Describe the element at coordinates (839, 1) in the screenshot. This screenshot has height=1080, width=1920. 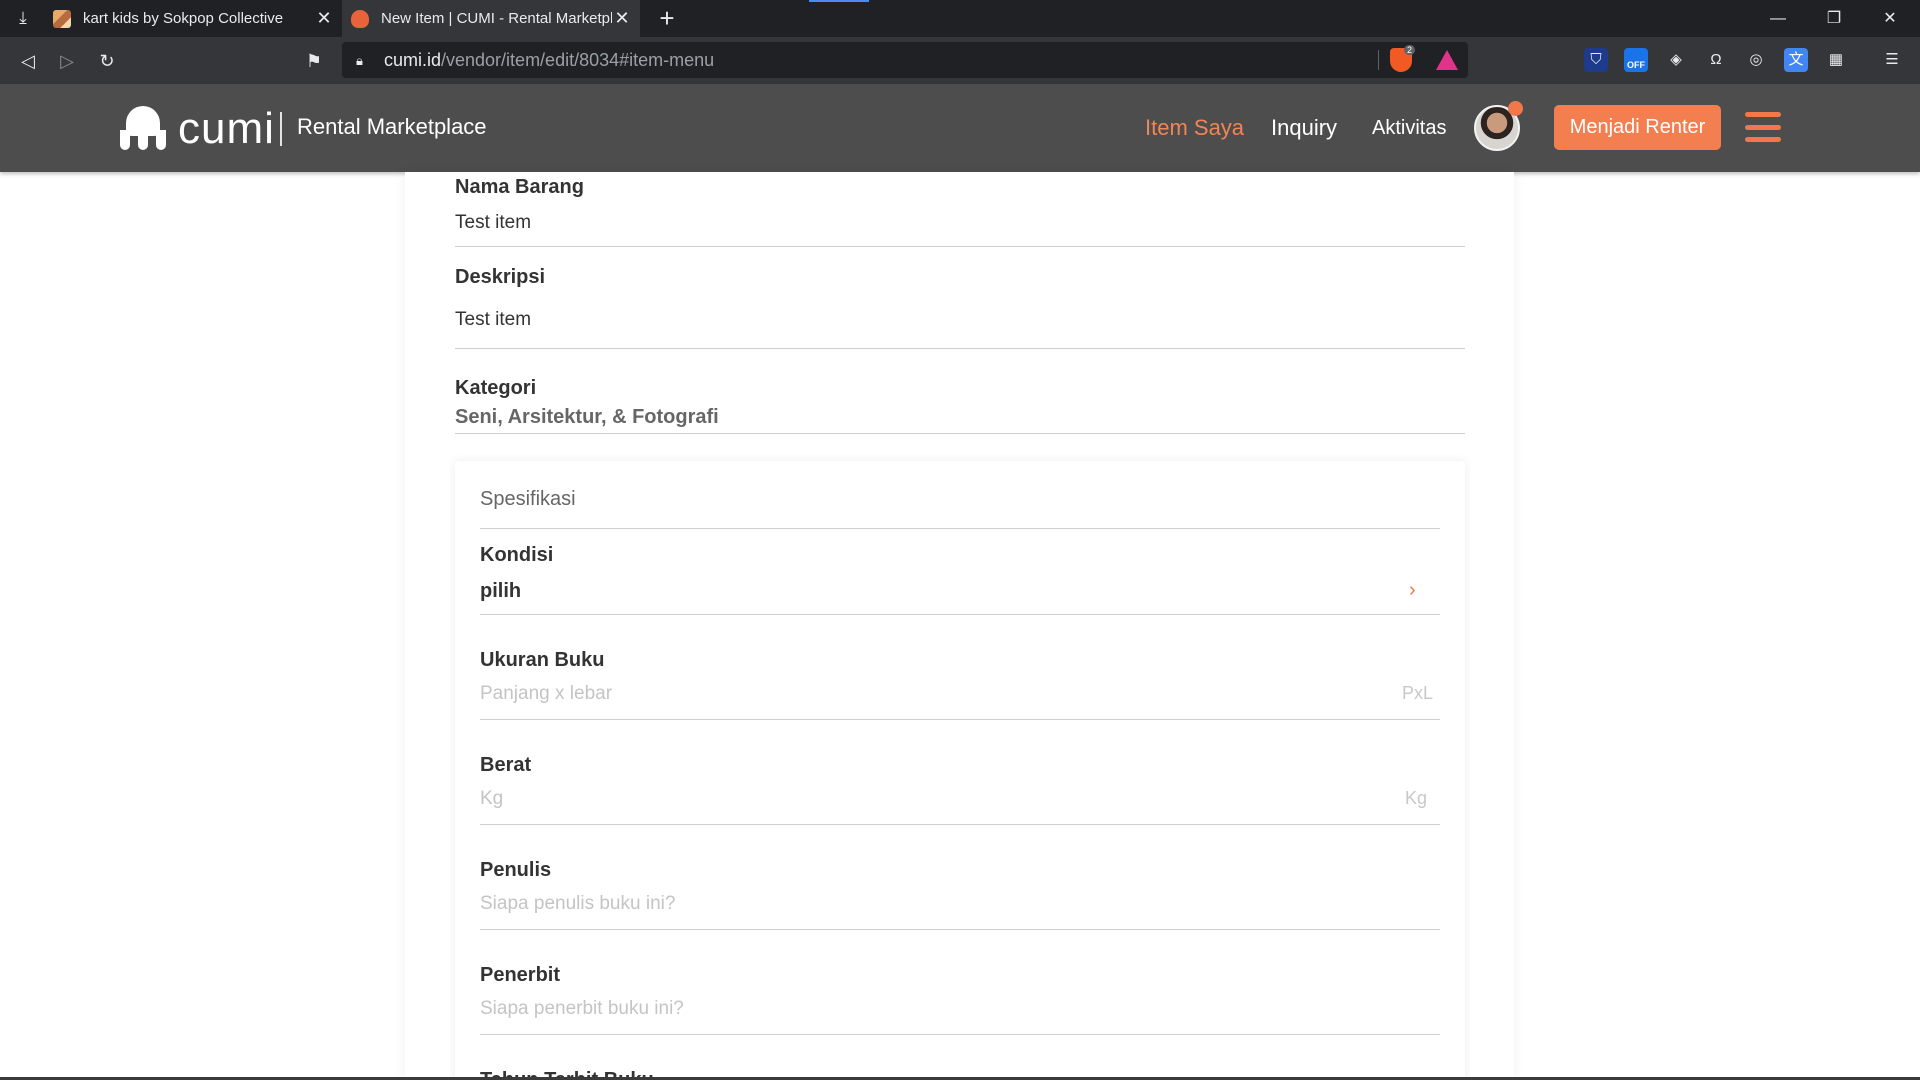
I see `tab-drag-indicator` at that location.